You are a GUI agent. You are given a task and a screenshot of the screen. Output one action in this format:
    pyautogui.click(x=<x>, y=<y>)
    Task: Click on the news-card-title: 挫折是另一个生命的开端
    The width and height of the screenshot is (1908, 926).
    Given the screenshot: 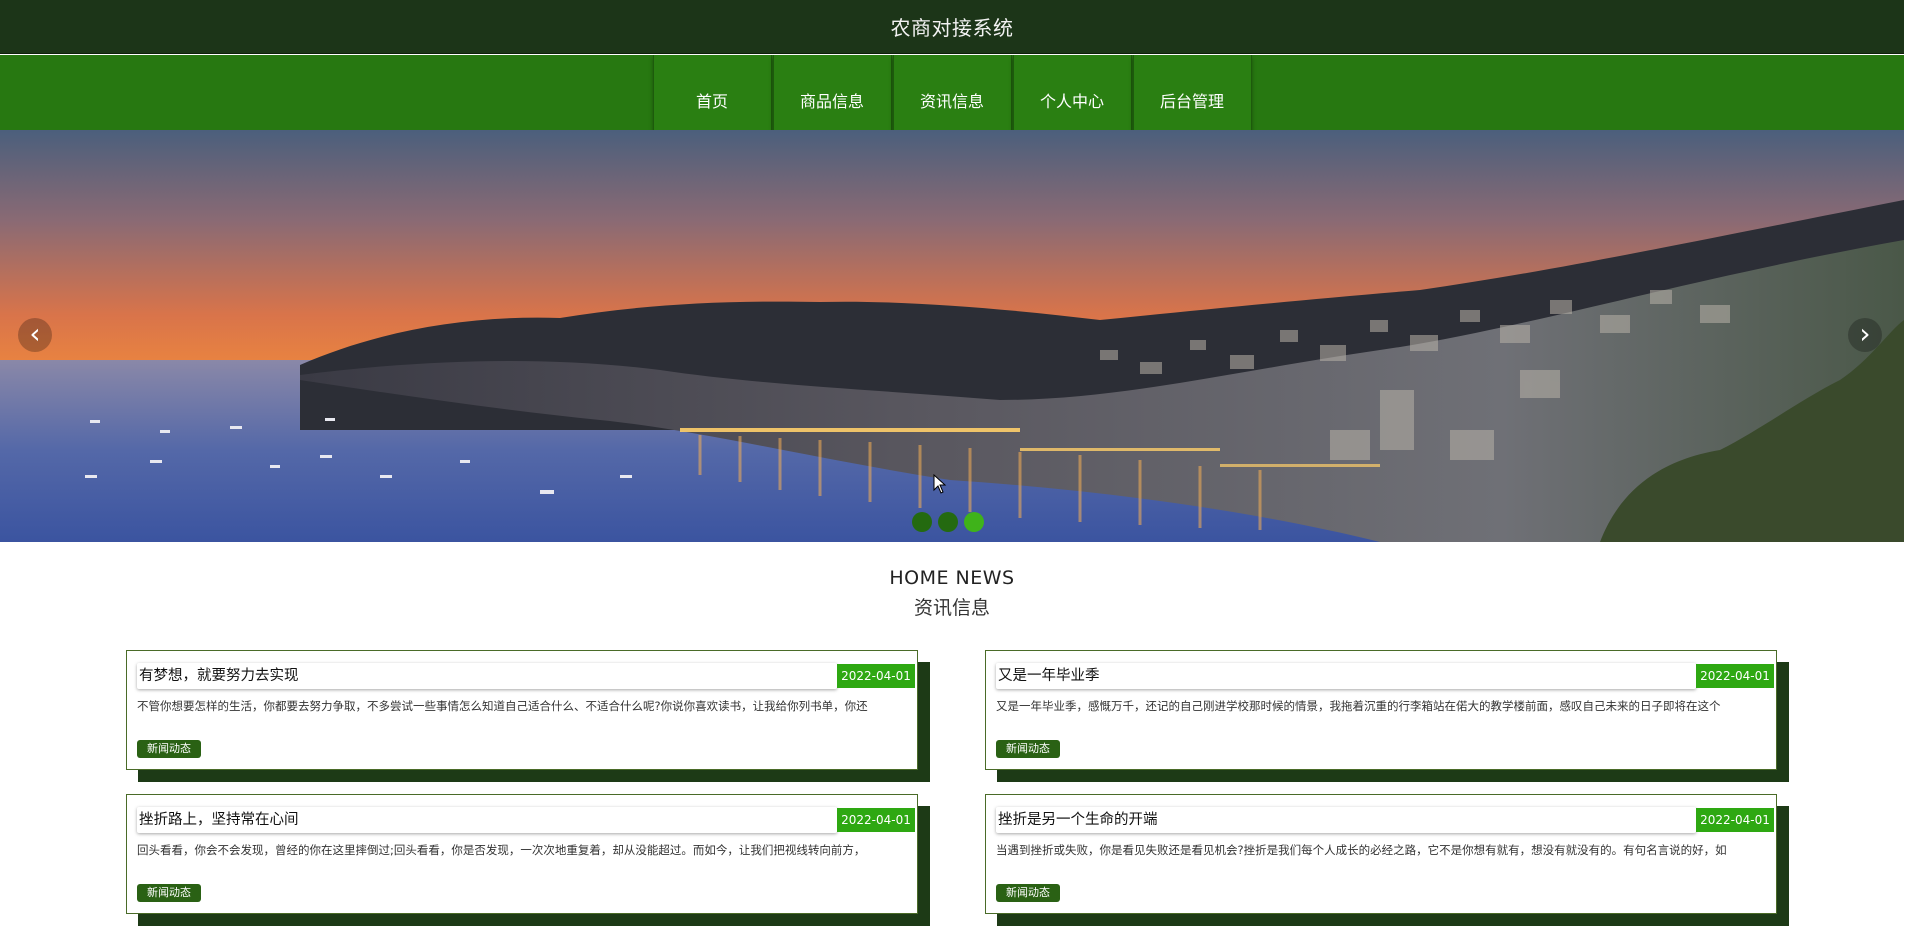 What is the action you would take?
    pyautogui.click(x=1346, y=820)
    